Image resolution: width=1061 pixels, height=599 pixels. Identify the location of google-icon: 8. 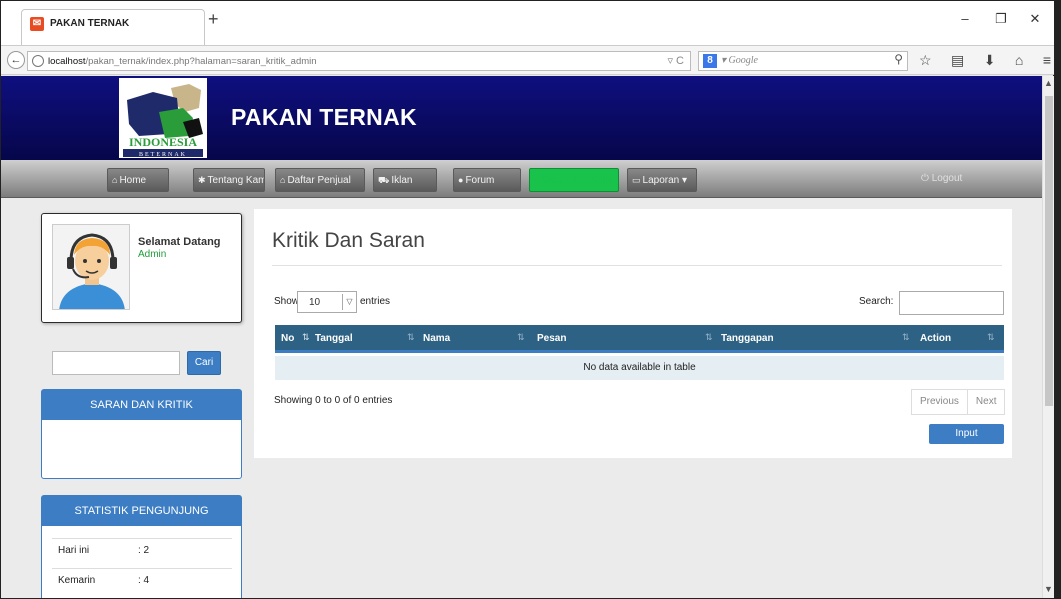
(710, 61).